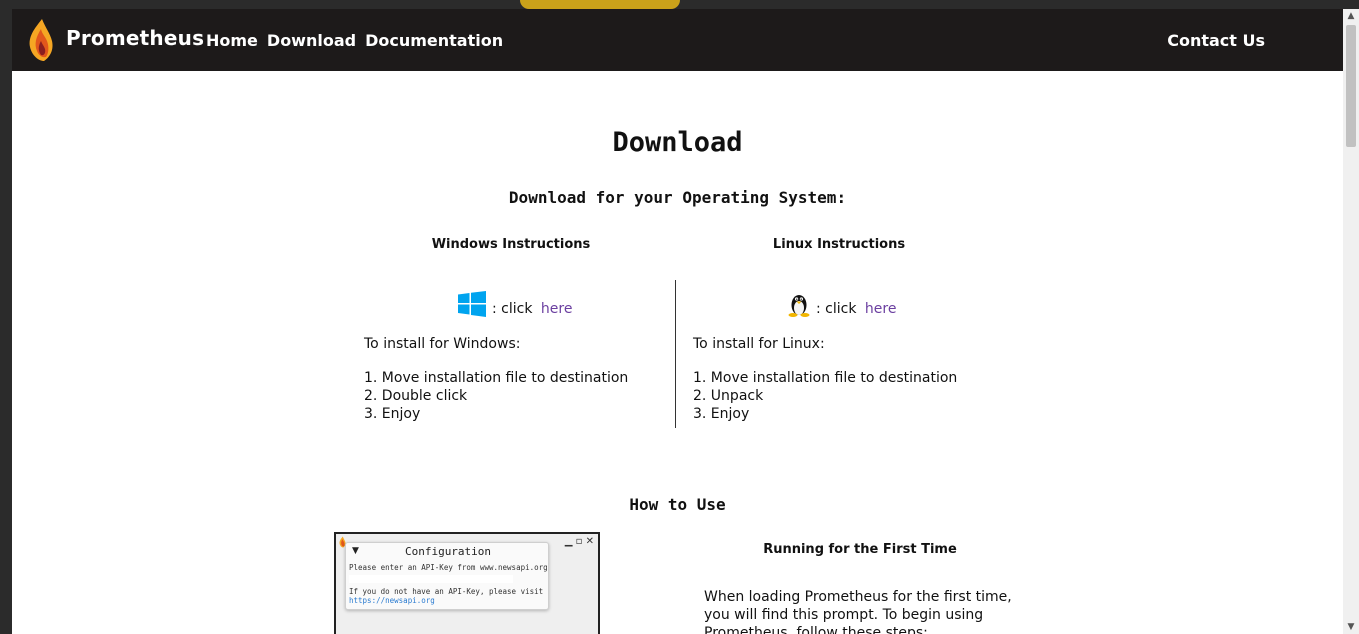 This screenshot has height=634, width=1359. I want to click on browser-top-strip, so click(679, 4).